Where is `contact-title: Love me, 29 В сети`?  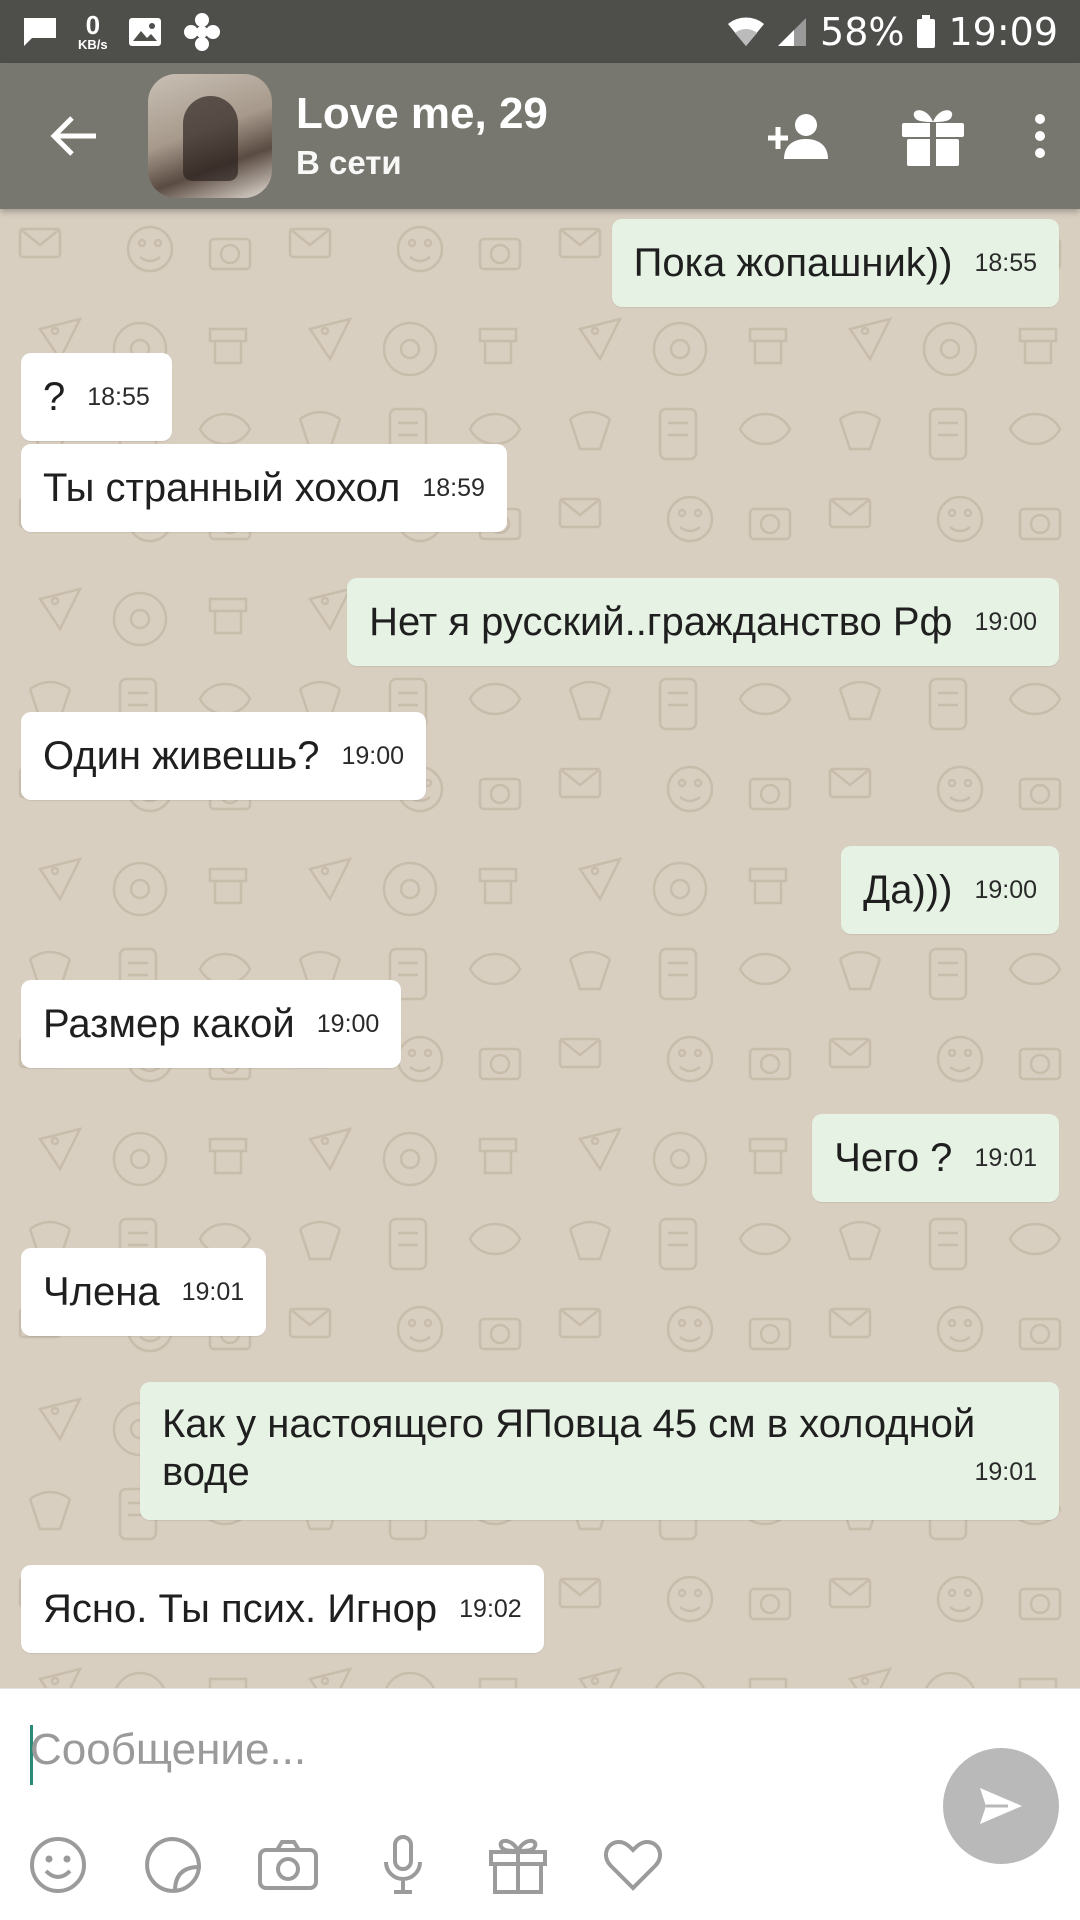 contact-title: Love me, 29 В сети is located at coordinates (422, 135).